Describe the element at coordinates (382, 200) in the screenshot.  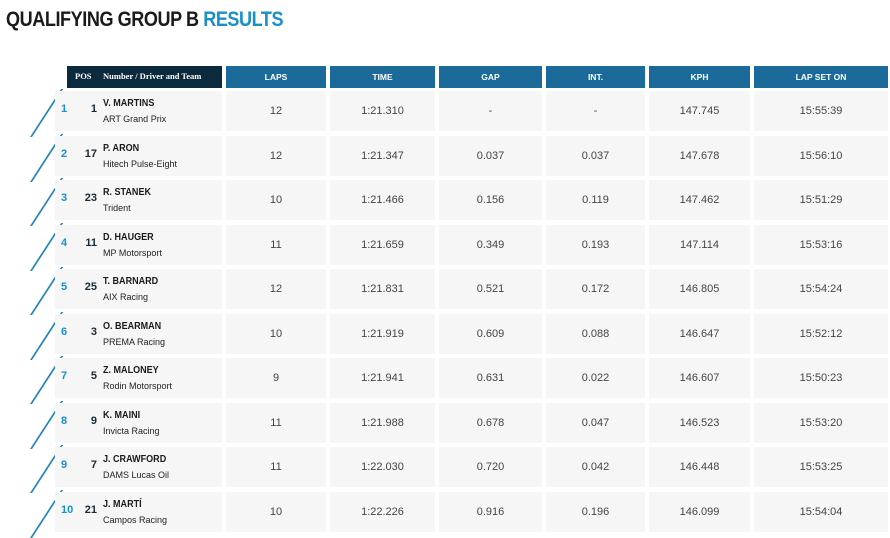
I see `cell-time: 1:21.466` at that location.